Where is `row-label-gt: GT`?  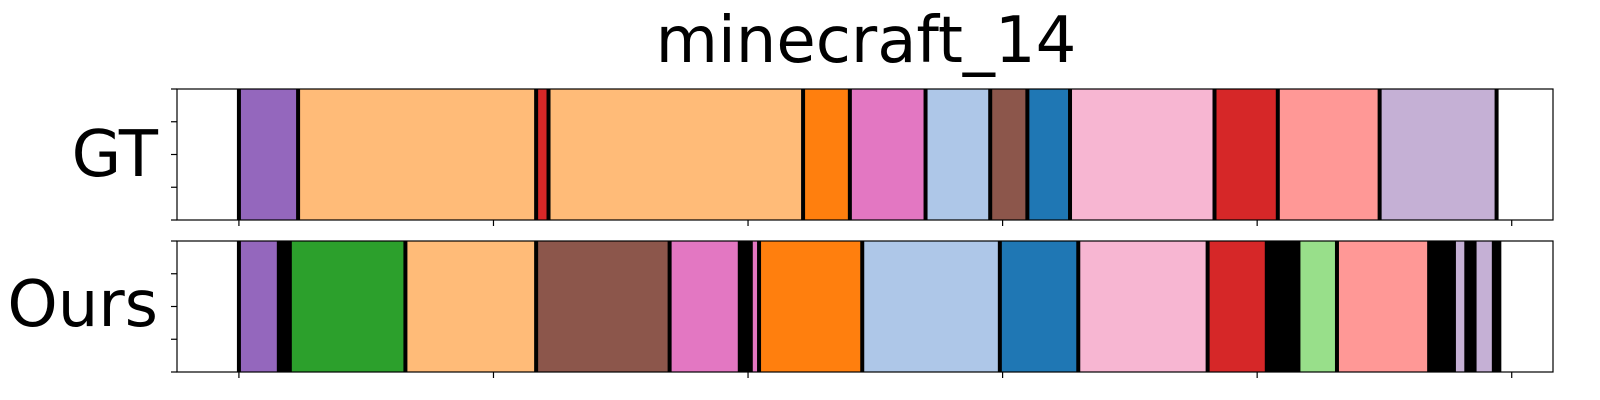
row-label-gt: GT is located at coordinates (115, 155).